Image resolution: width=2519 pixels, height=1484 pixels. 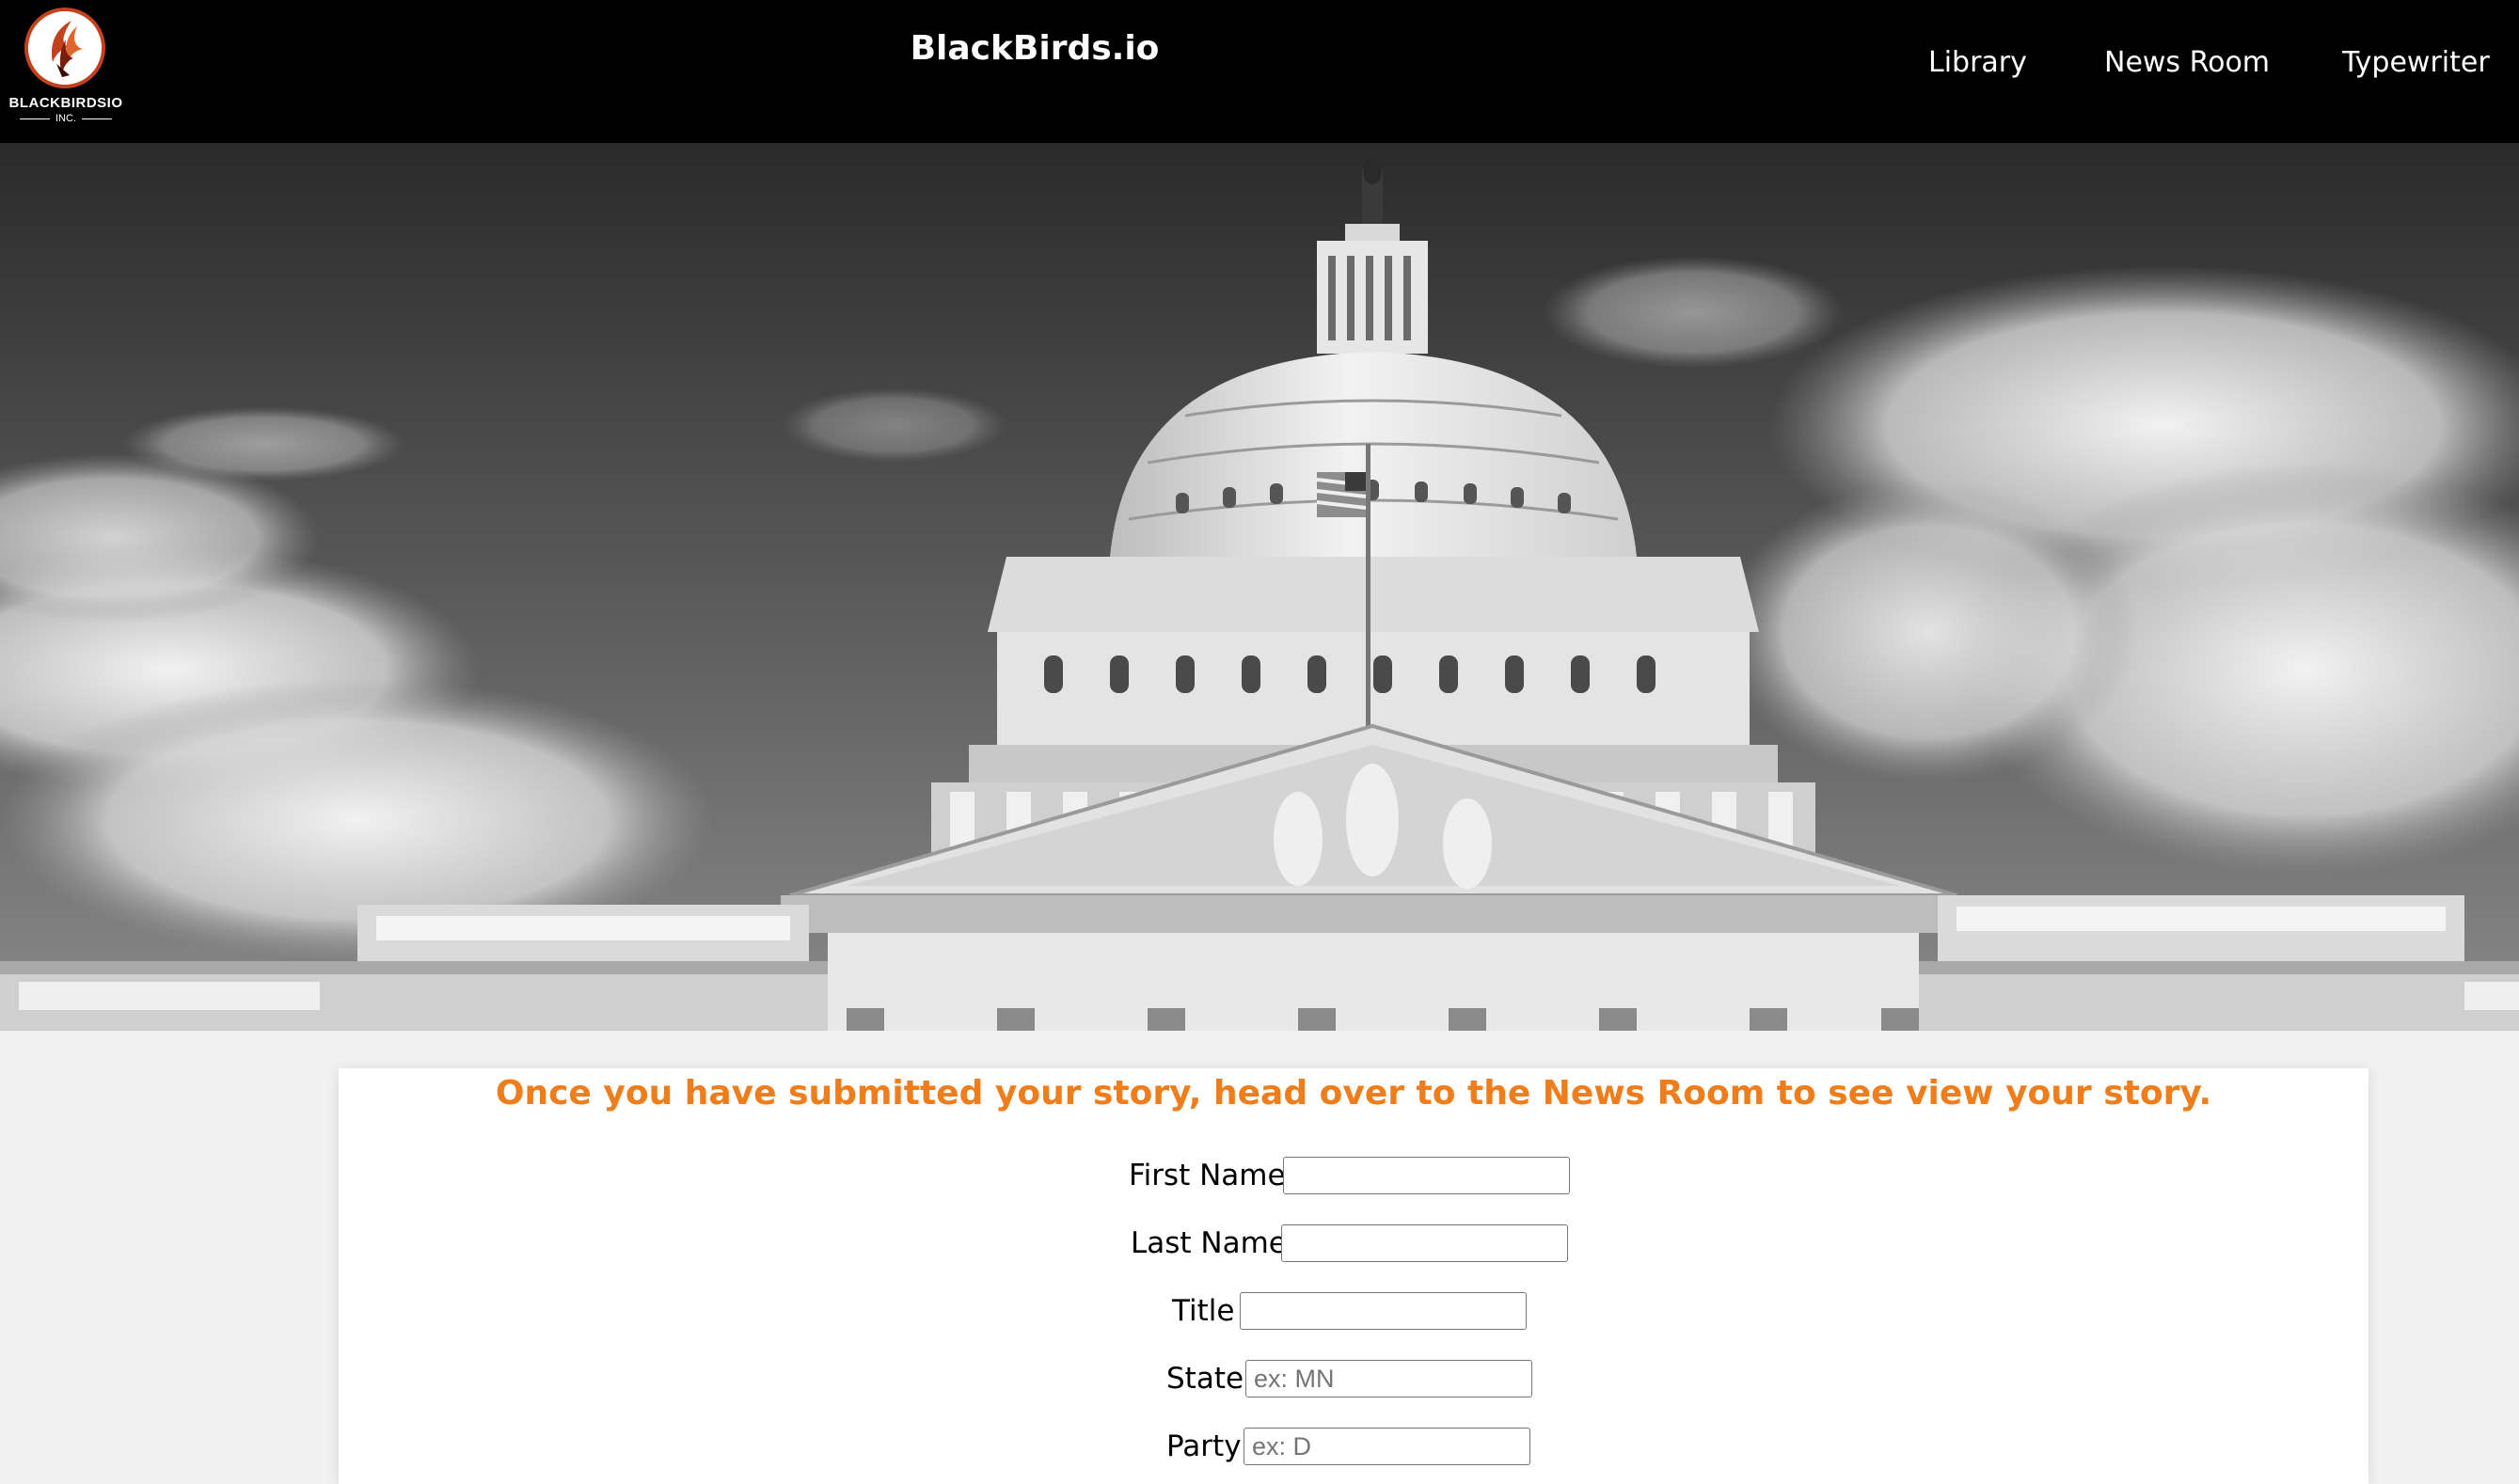 What do you see at coordinates (66, 118) in the screenshot?
I see `logo-subtext: INC.` at bounding box center [66, 118].